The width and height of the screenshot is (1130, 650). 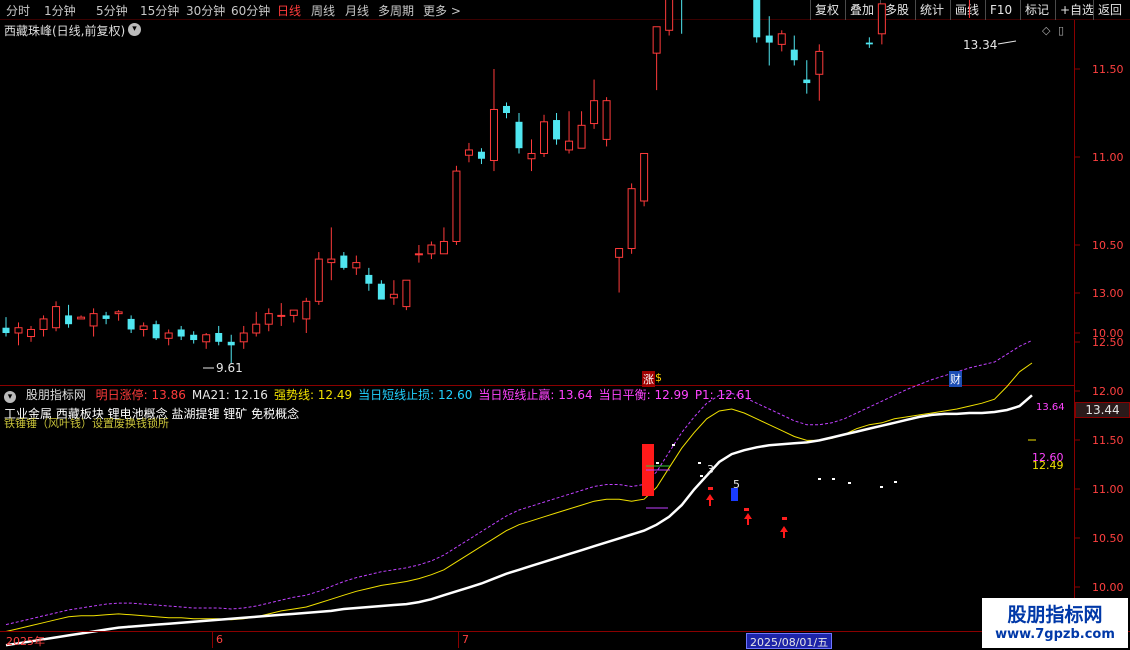 I want to click on indicator-item-5: 当日平衡: 12.99, so click(x=643, y=395).